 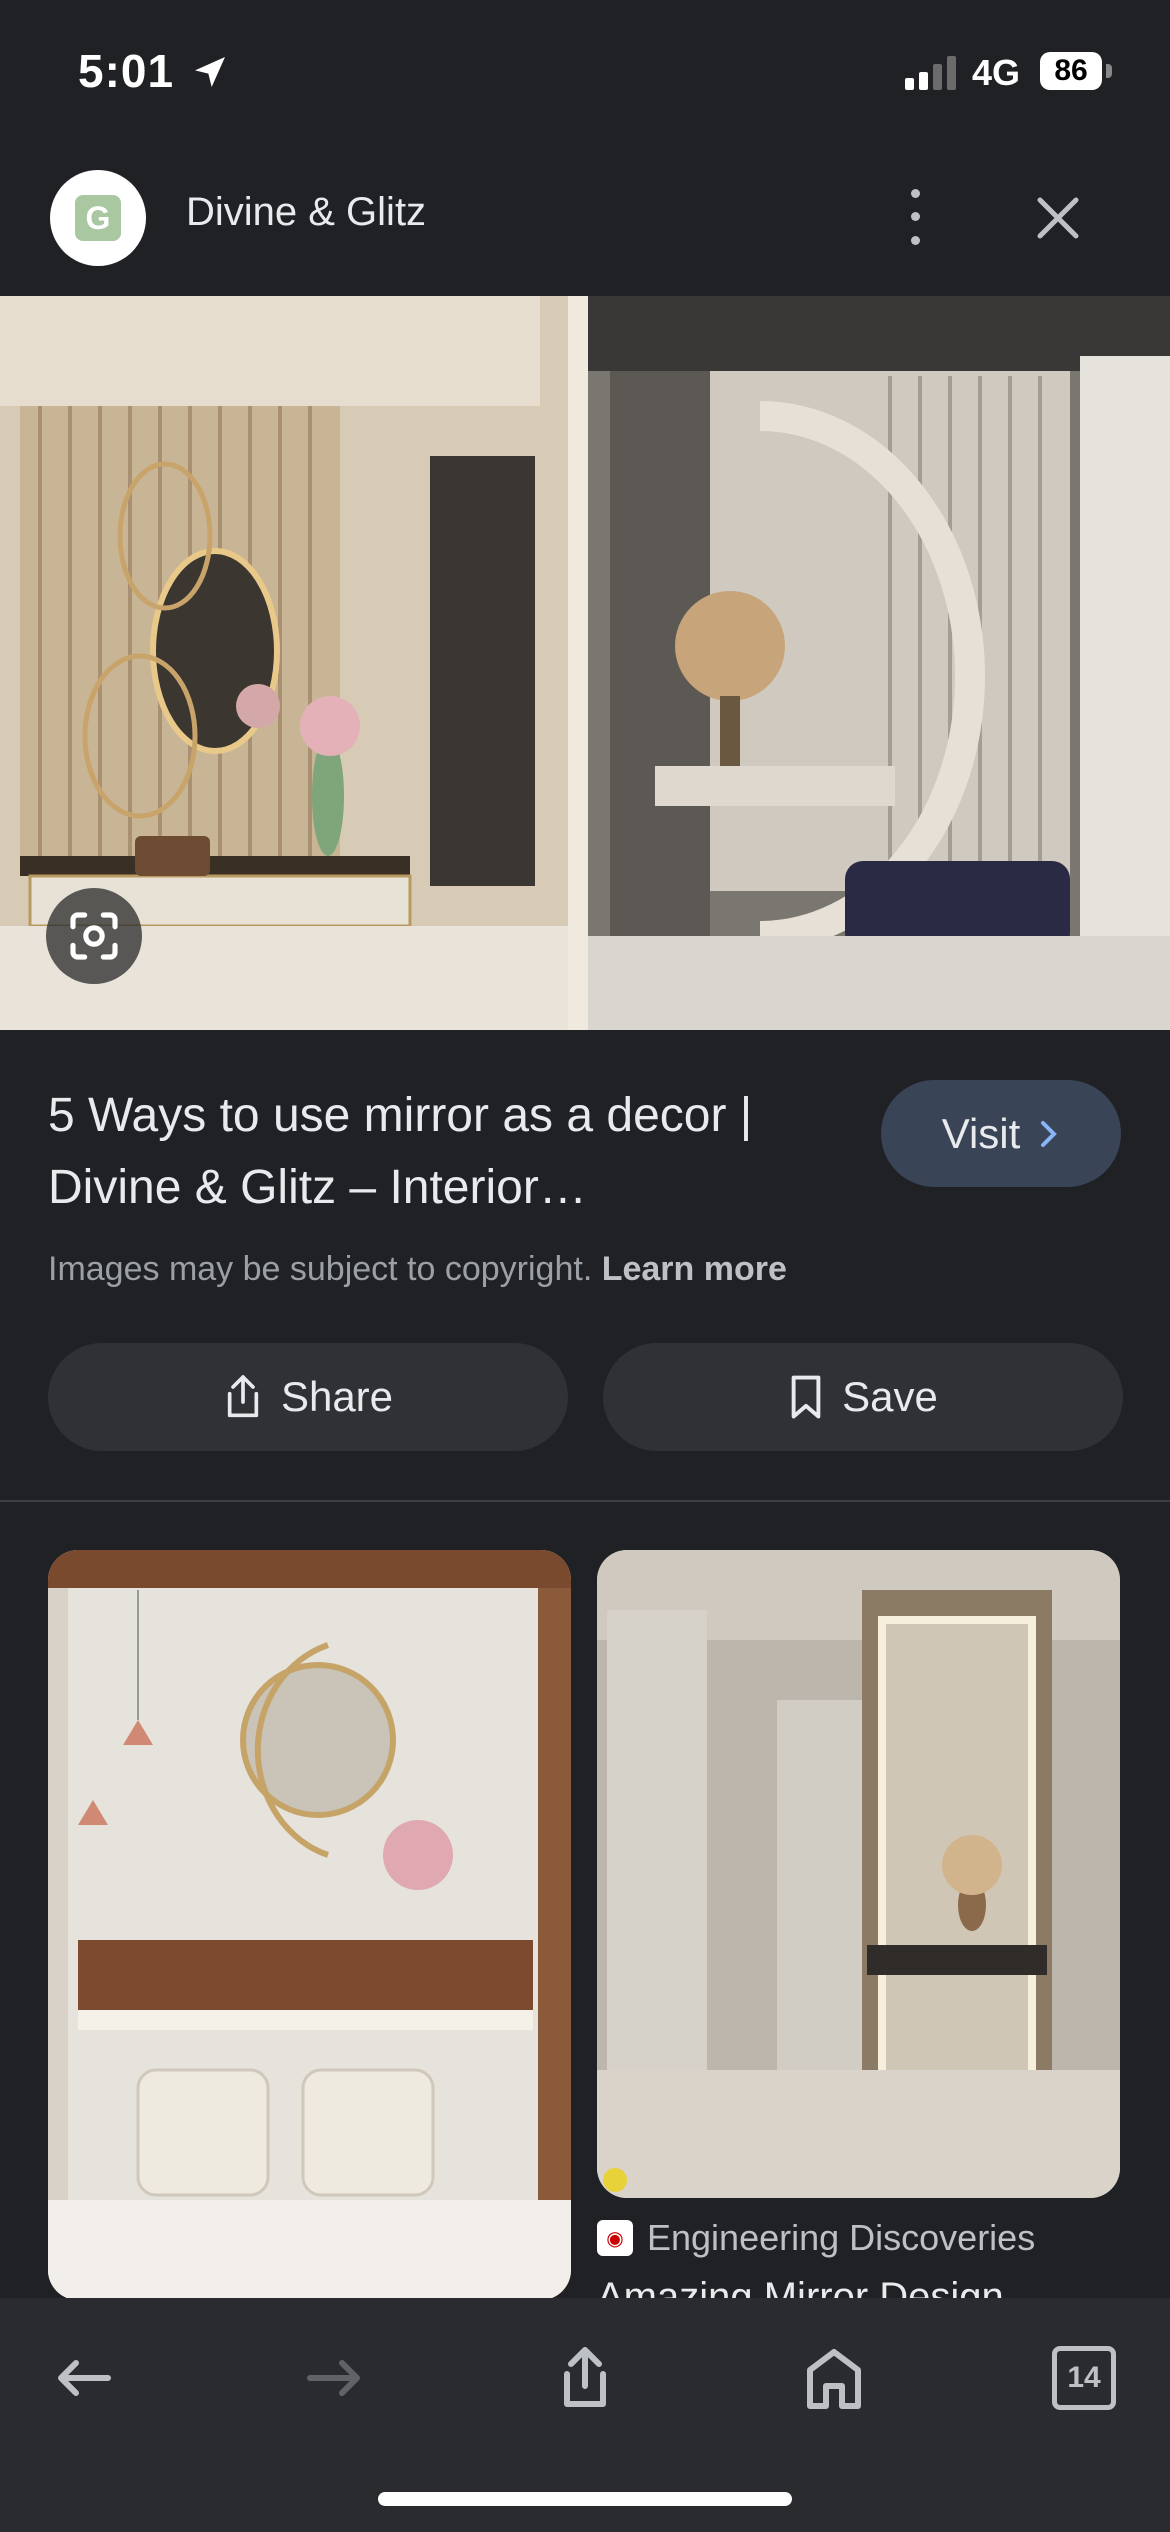 I want to click on close-icon, so click(x=1058, y=218).